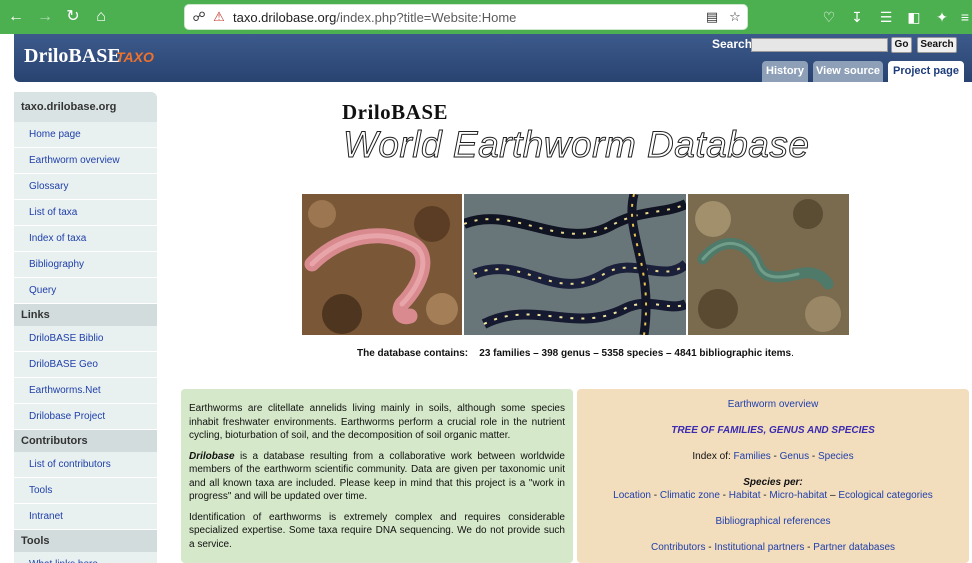 The height and width of the screenshot is (563, 972). Describe the element at coordinates (836, 456) in the screenshot. I see `link-species: Species` at that location.